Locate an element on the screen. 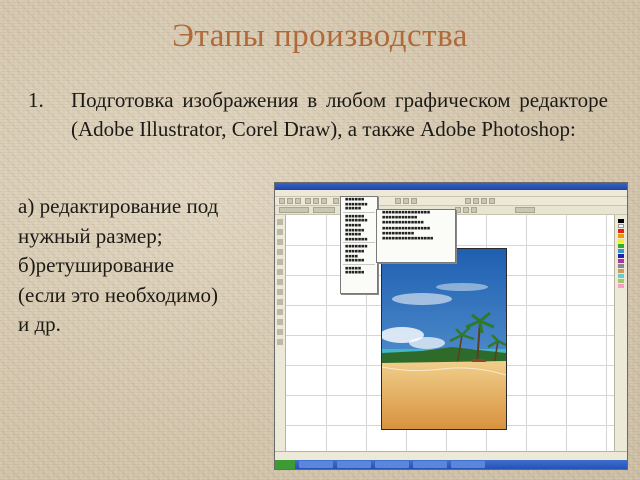  start-button is located at coordinates (285, 464).